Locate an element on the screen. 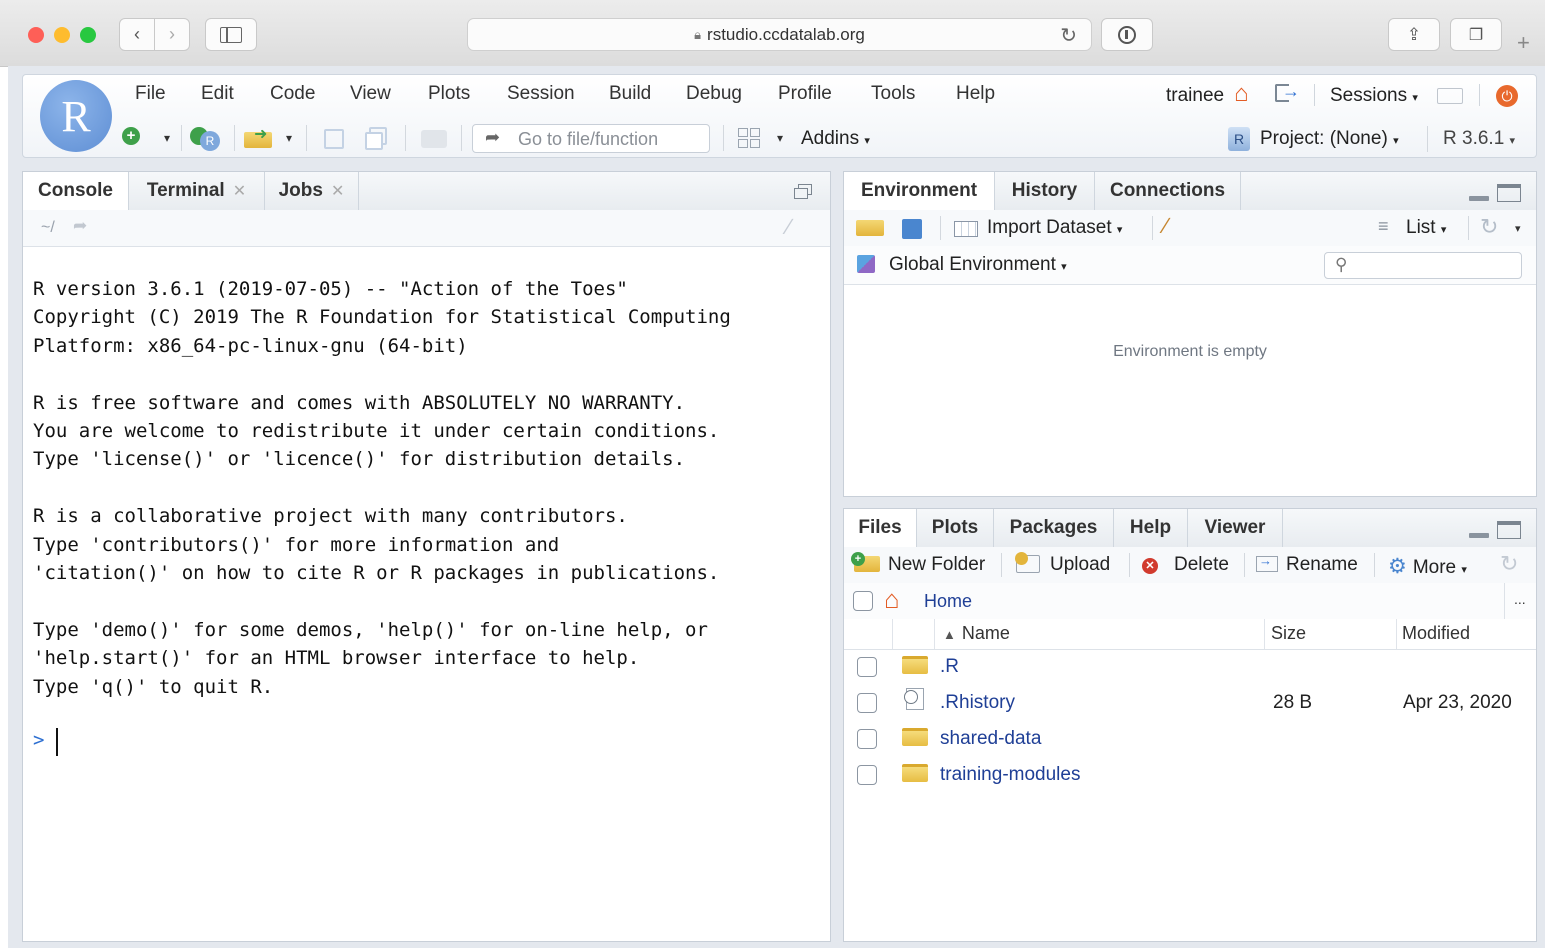 The height and width of the screenshot is (948, 1545). tab-help: Help is located at coordinates (1151, 528).